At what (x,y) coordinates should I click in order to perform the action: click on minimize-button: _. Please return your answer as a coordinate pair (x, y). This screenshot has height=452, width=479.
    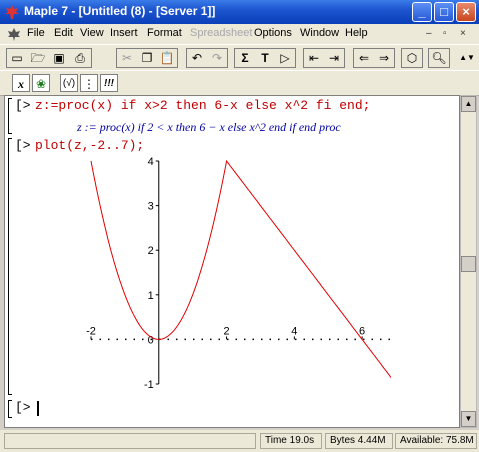
    Looking at the image, I should click on (422, 12).